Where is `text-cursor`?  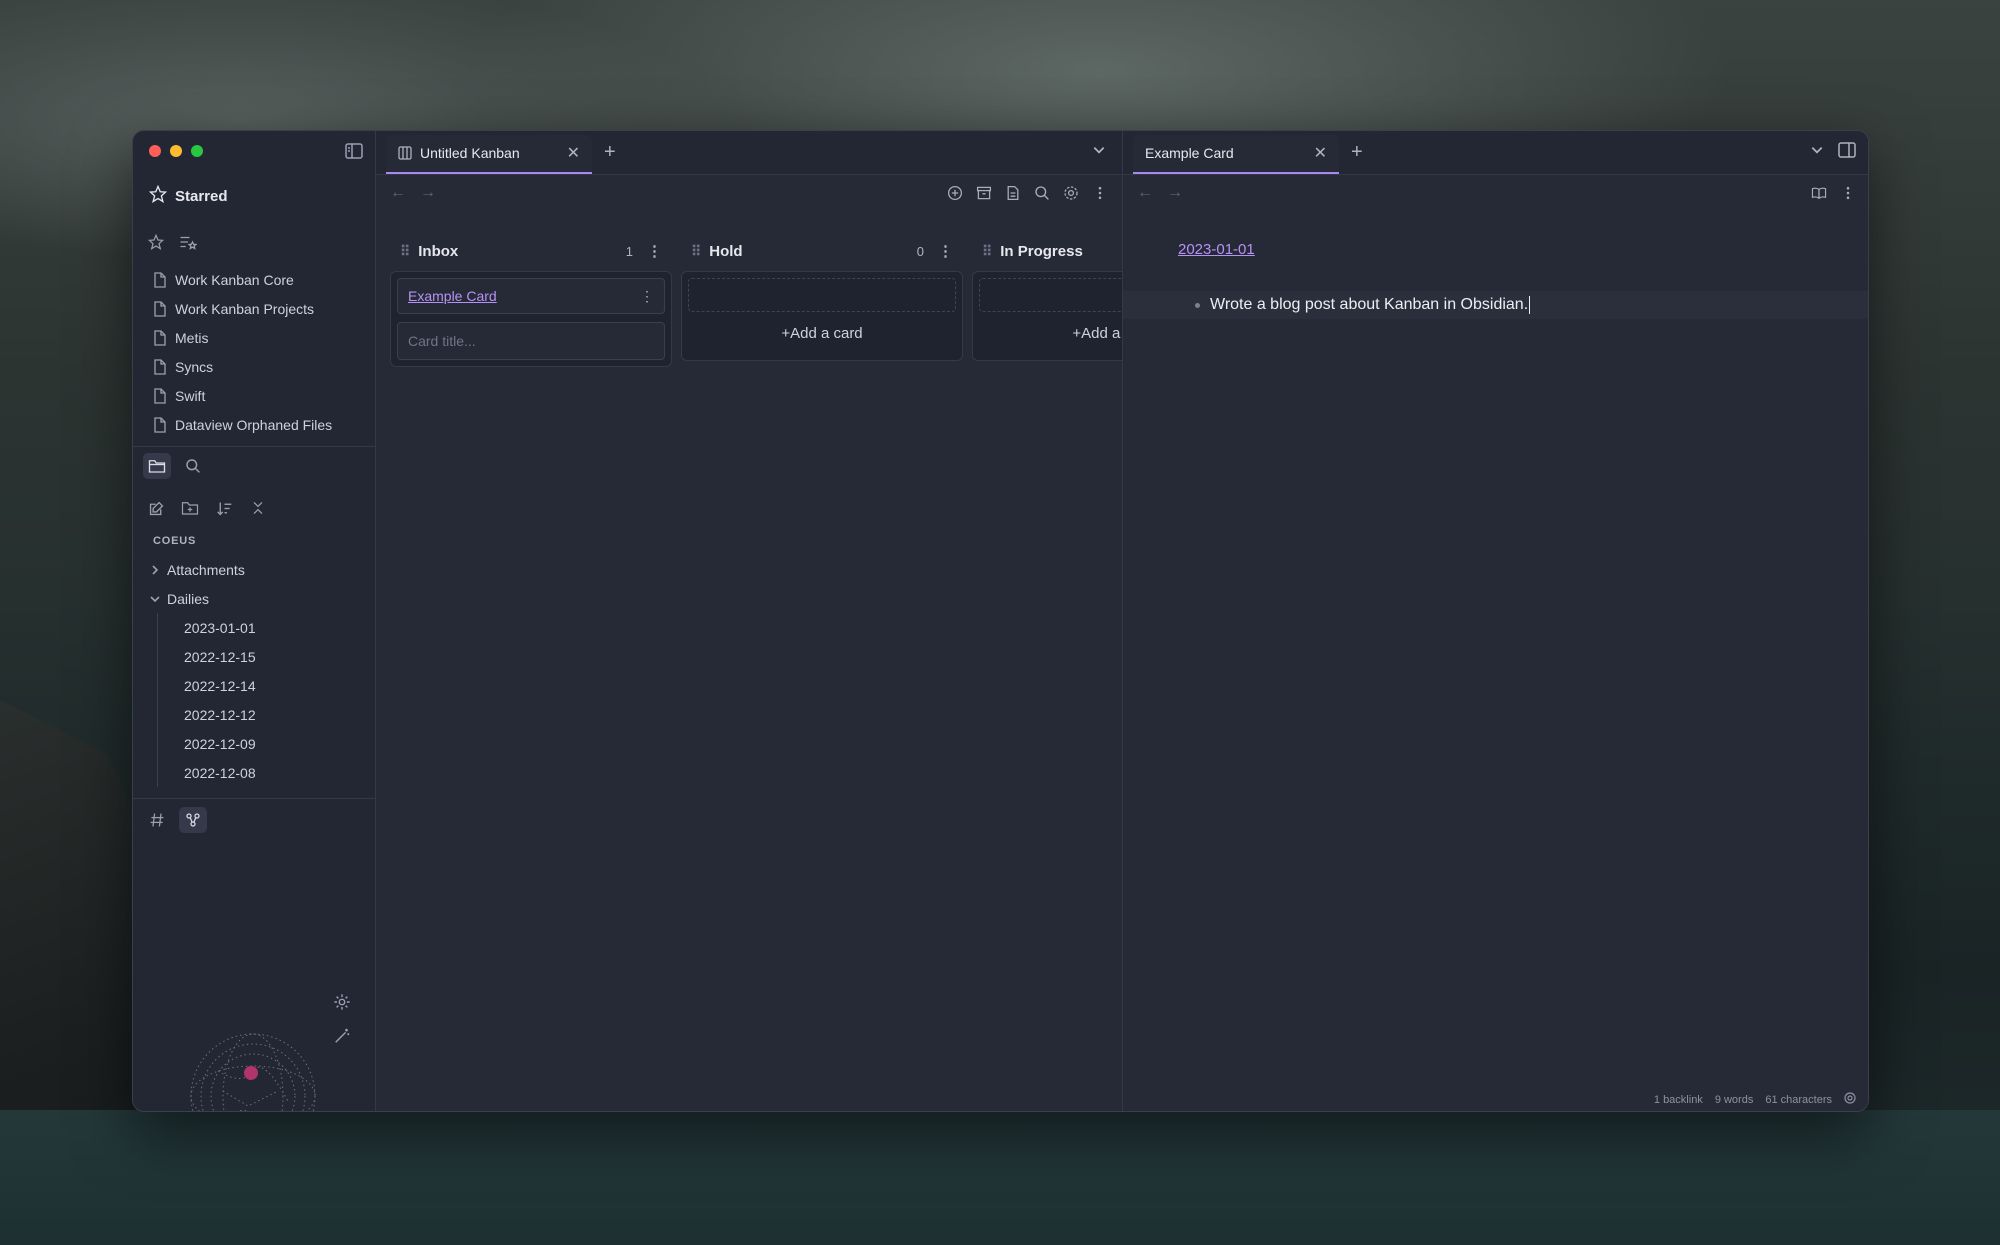
text-cursor is located at coordinates (1530, 305).